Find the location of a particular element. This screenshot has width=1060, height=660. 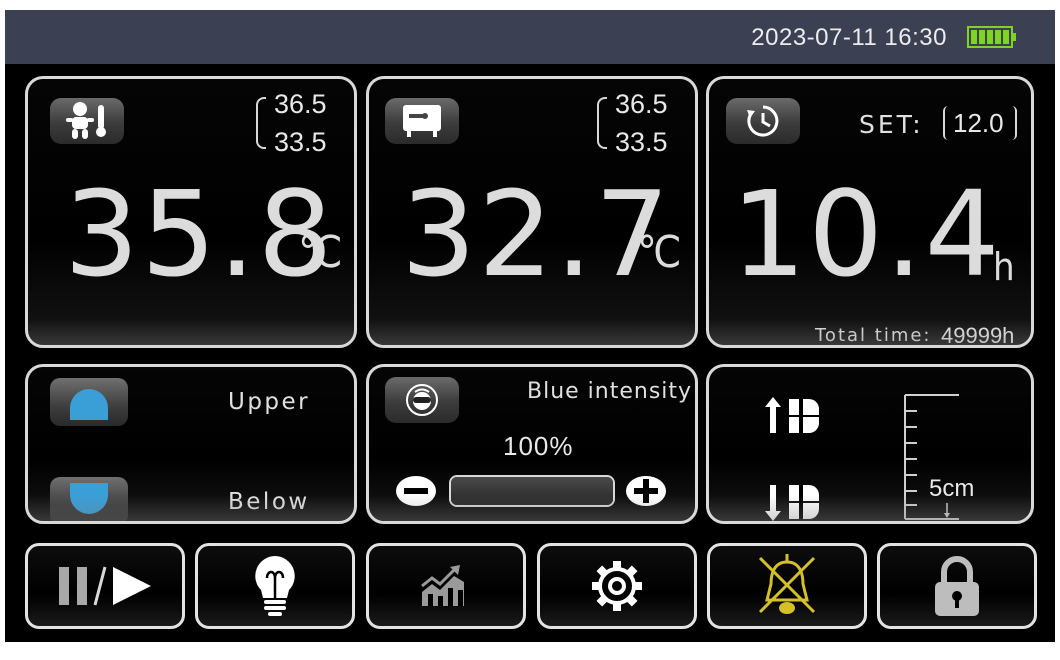

timer-chip is located at coordinates (763, 121).